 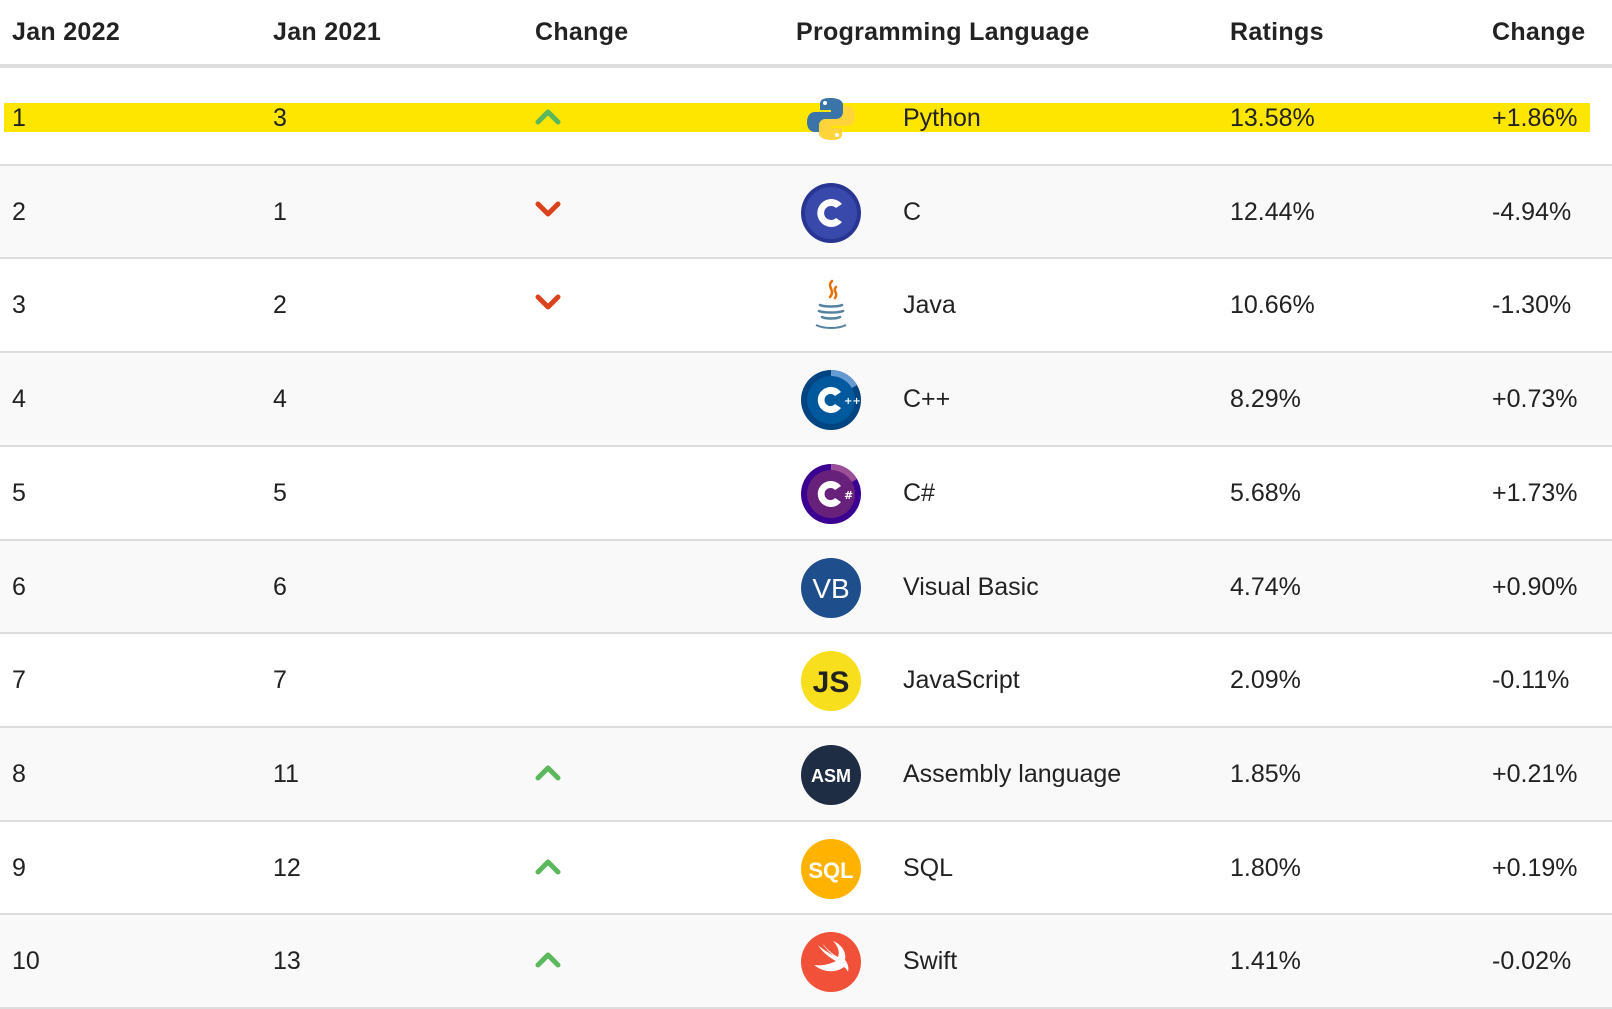 What do you see at coordinates (1277, 32) in the screenshot?
I see `header-ratings: Ratings` at bounding box center [1277, 32].